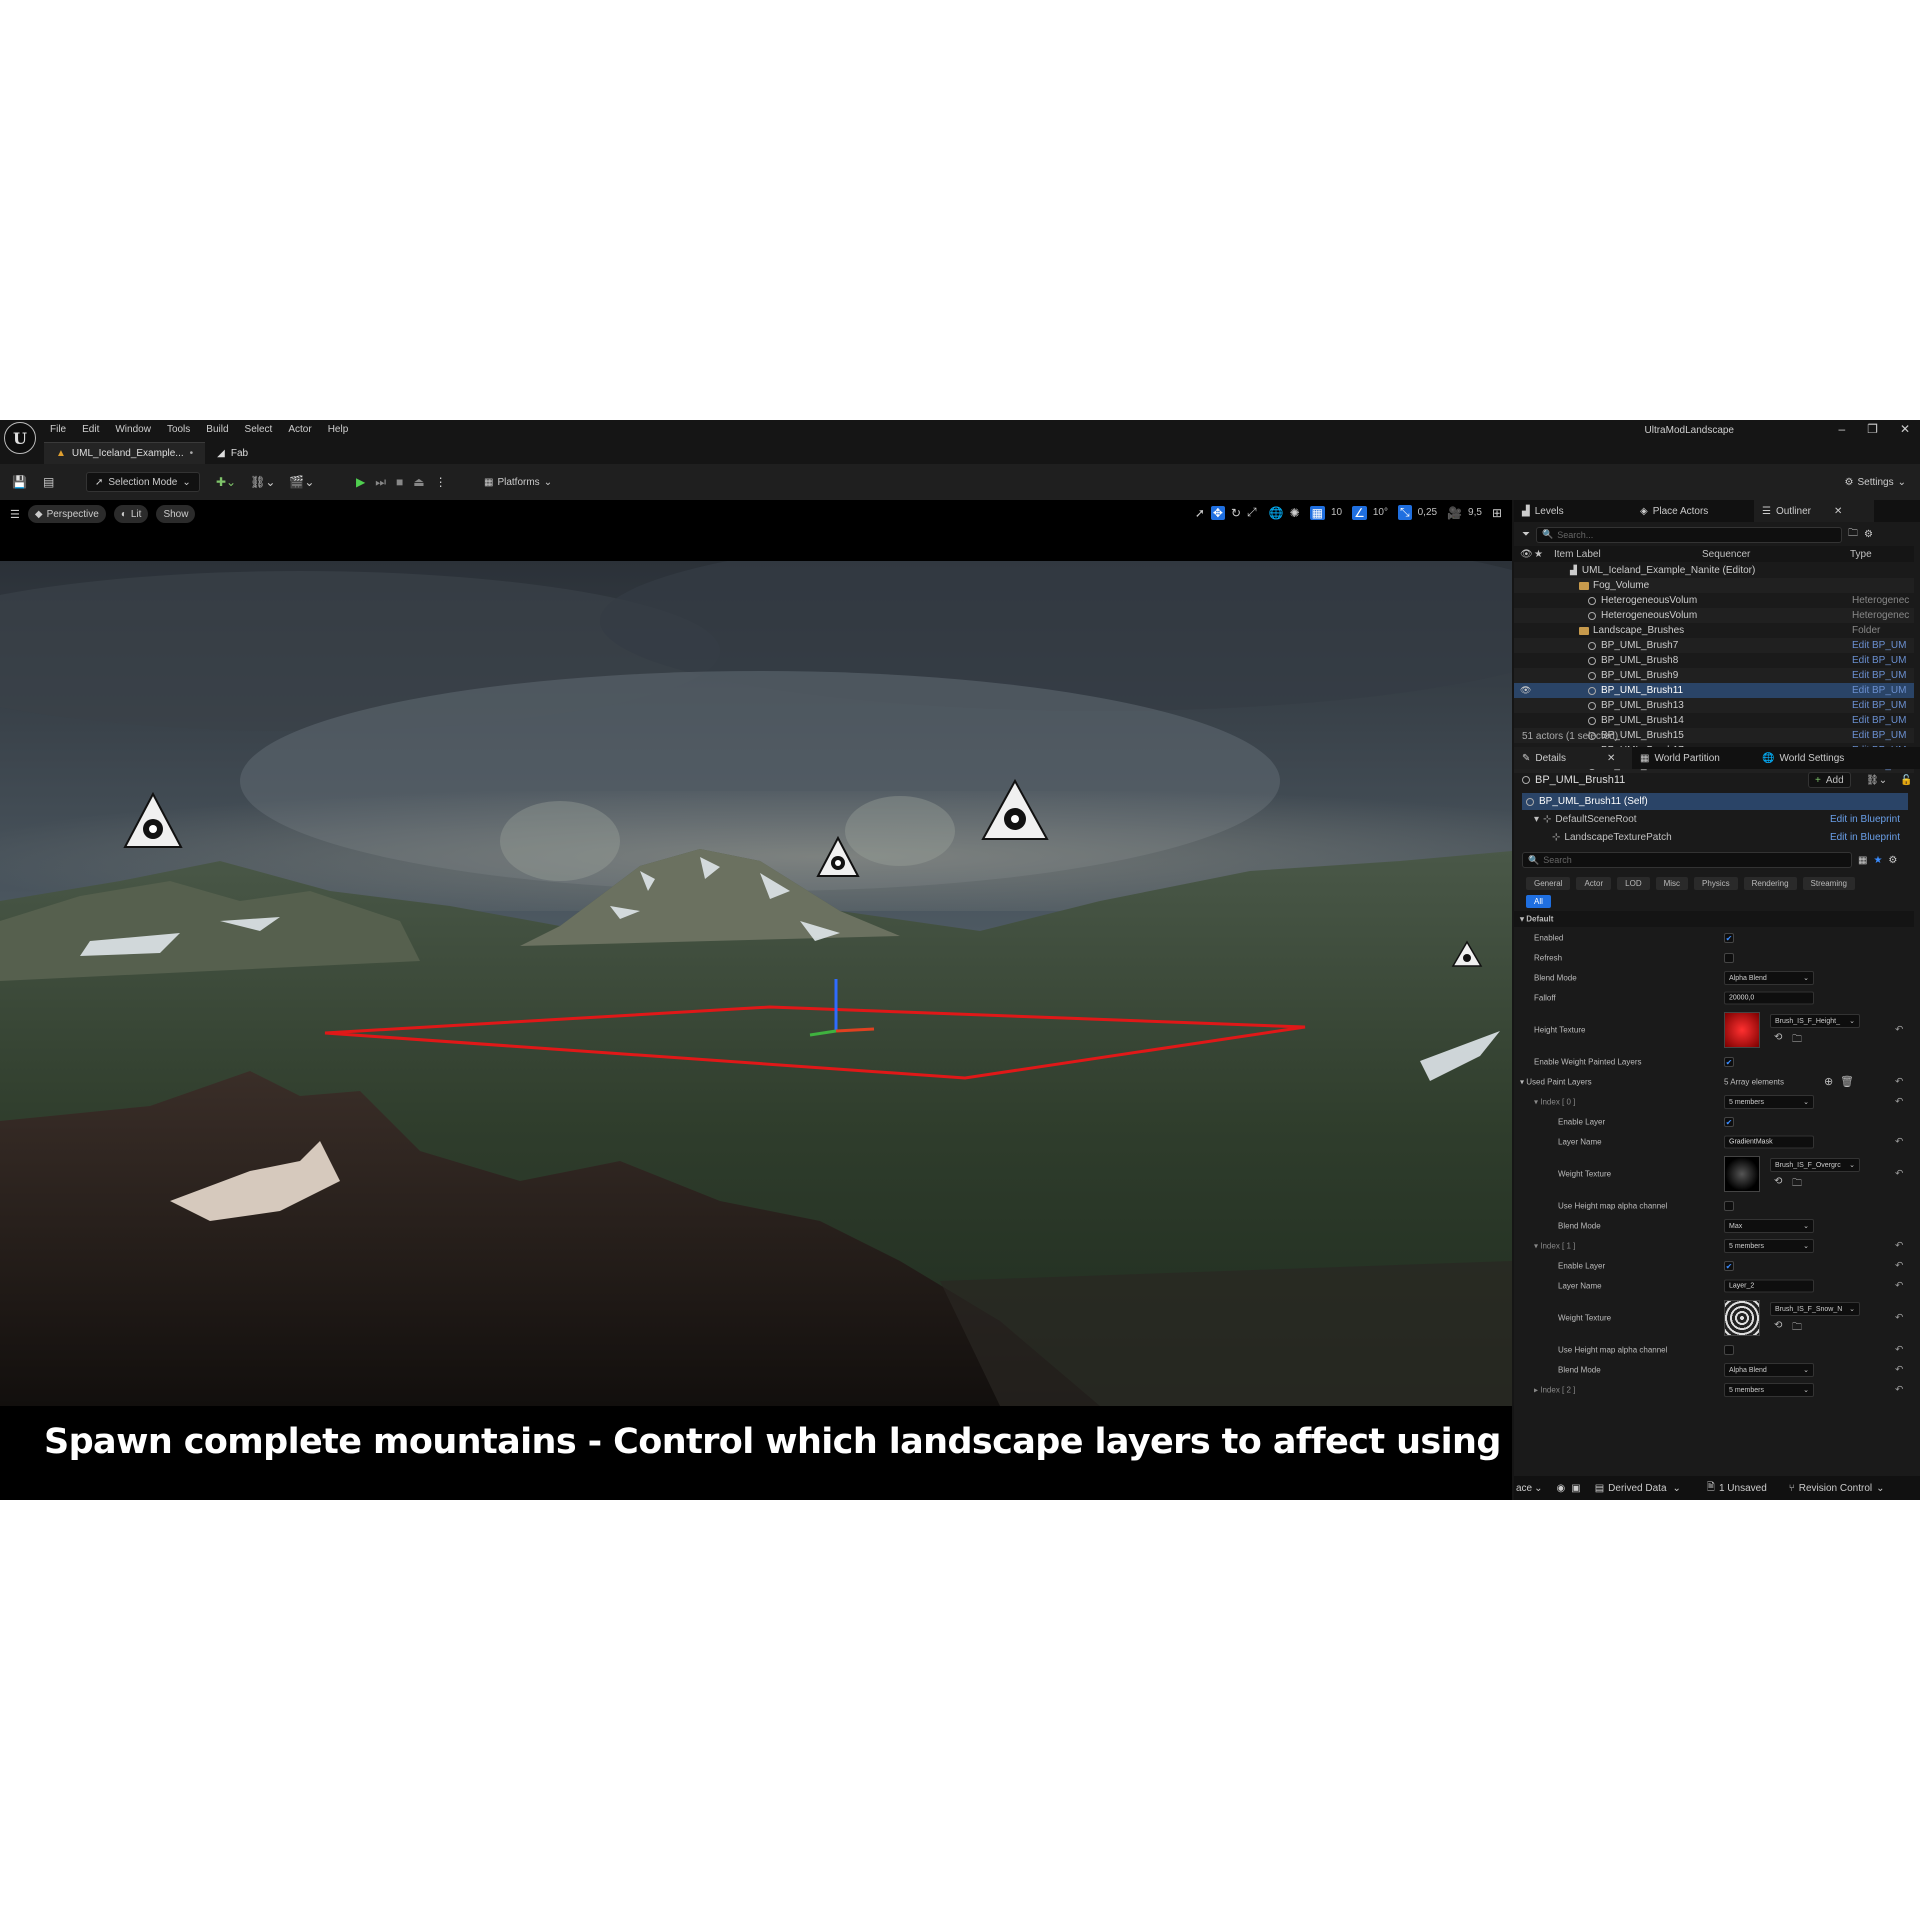 Image resolution: width=1920 pixels, height=1920 pixels. I want to click on category-actor: Actor, so click(1594, 883).